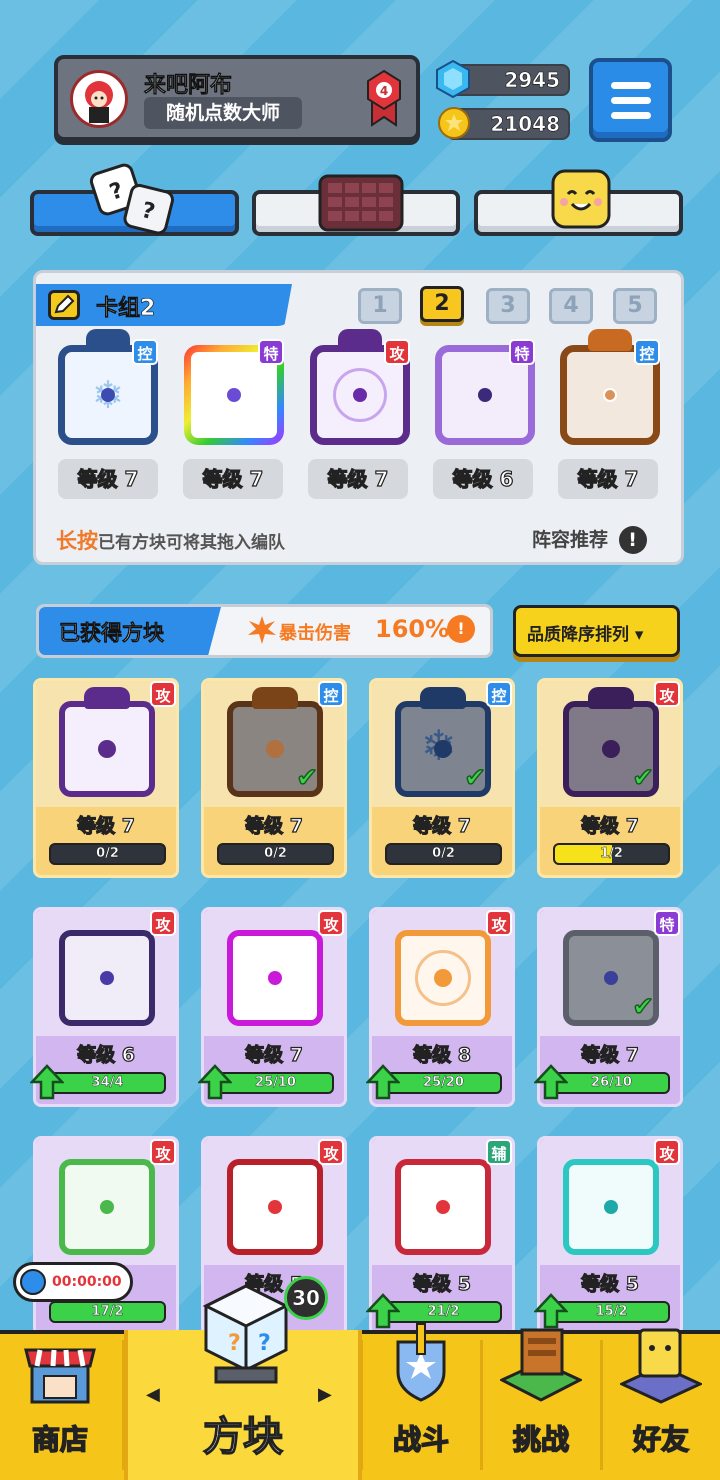 This screenshot has height=1480, width=720. I want to click on dice-card: 攻 17/2, so click(106, 1236).